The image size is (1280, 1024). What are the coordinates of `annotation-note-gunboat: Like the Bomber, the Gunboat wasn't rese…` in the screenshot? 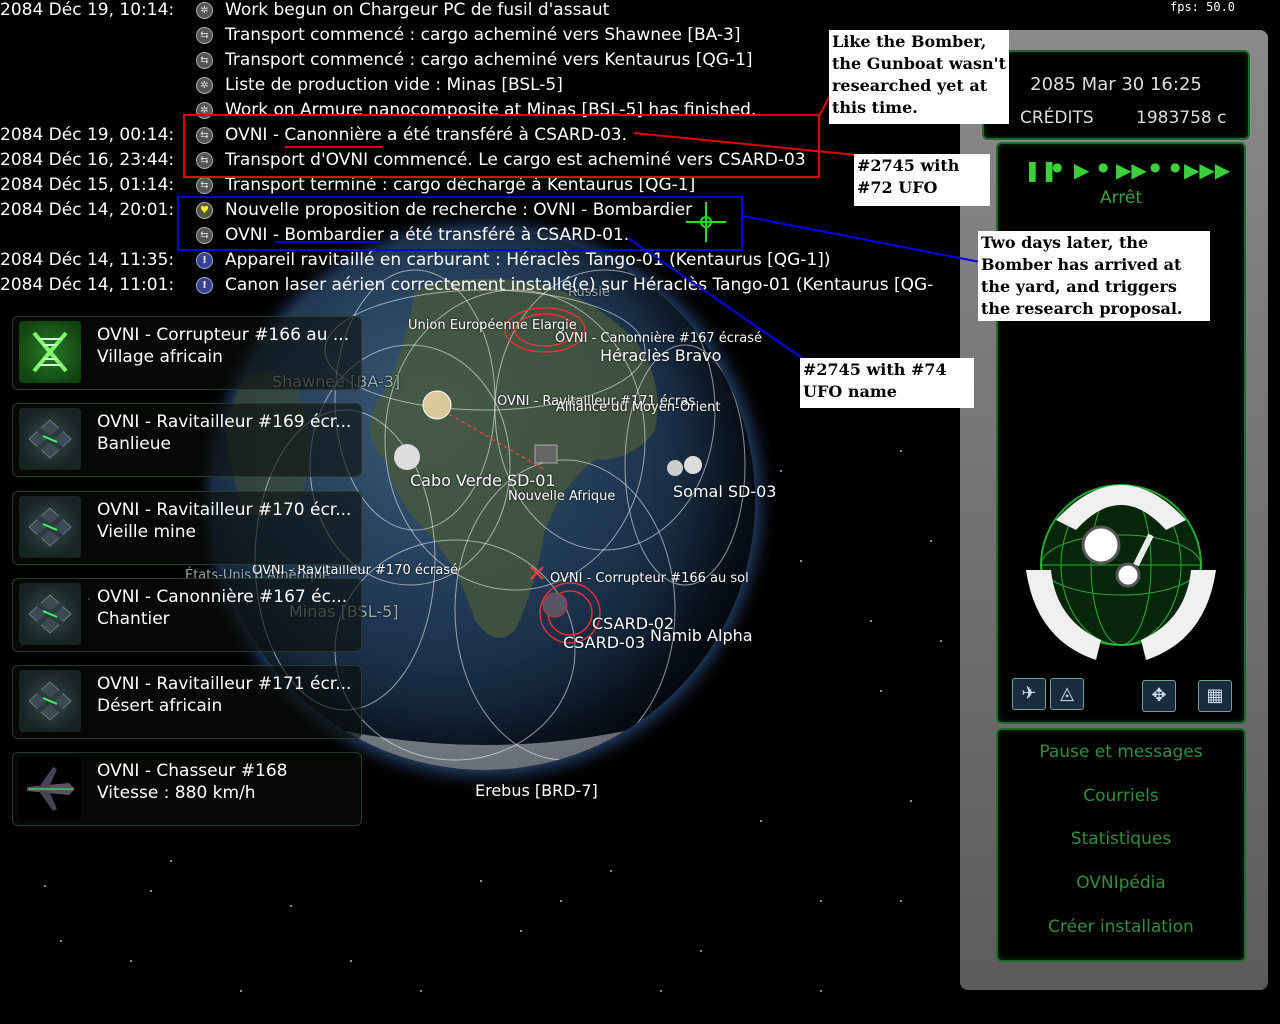 It's located at (919, 77).